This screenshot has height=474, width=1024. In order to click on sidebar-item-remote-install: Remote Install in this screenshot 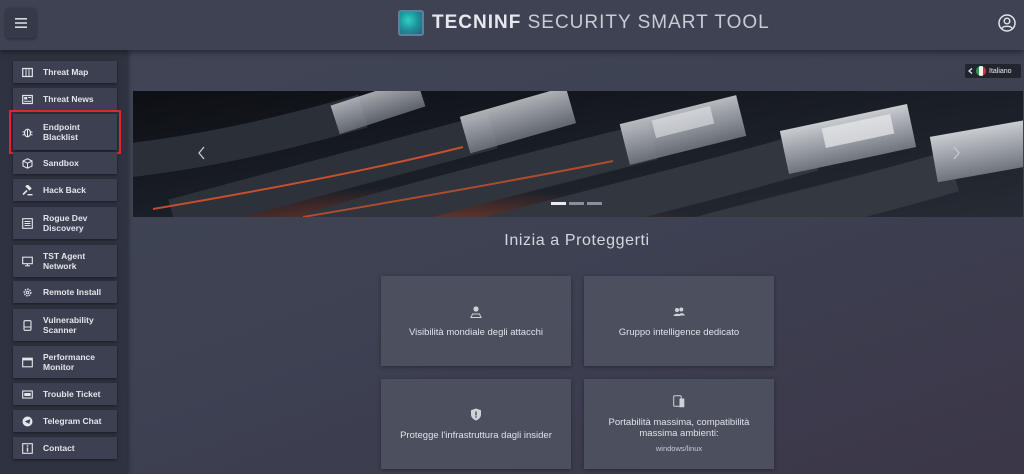, I will do `click(65, 292)`.